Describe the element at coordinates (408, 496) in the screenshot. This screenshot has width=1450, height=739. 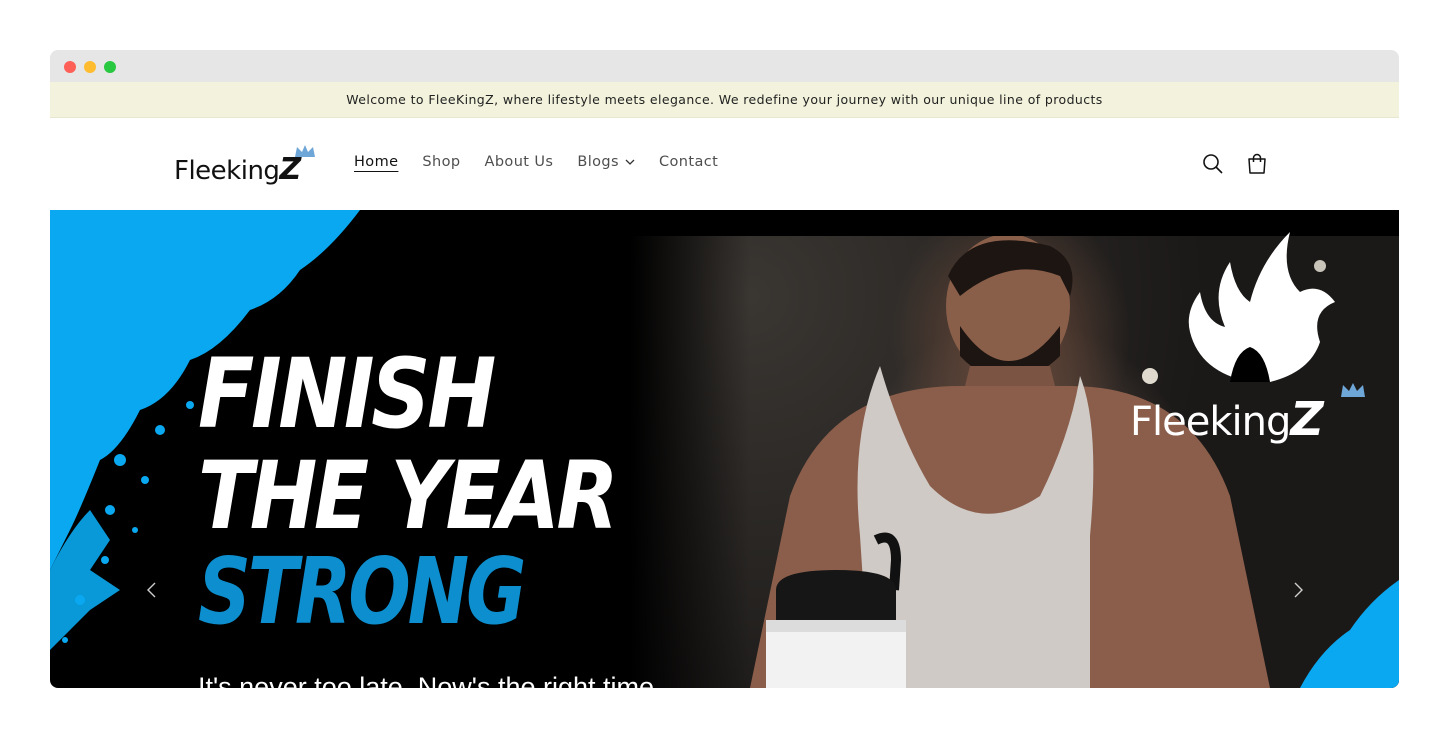
I see `headline-line-2: THE YEAR` at that location.